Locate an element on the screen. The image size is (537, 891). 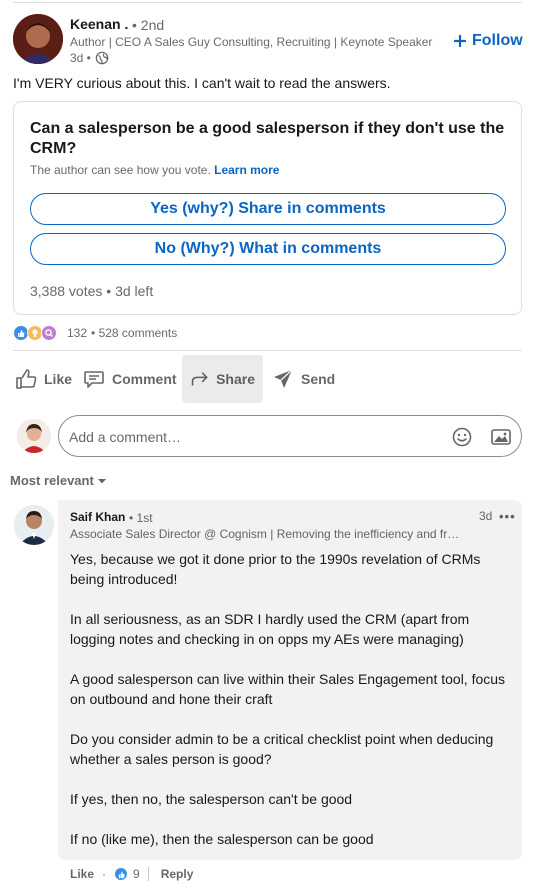
image-icon is located at coordinates (501, 439).